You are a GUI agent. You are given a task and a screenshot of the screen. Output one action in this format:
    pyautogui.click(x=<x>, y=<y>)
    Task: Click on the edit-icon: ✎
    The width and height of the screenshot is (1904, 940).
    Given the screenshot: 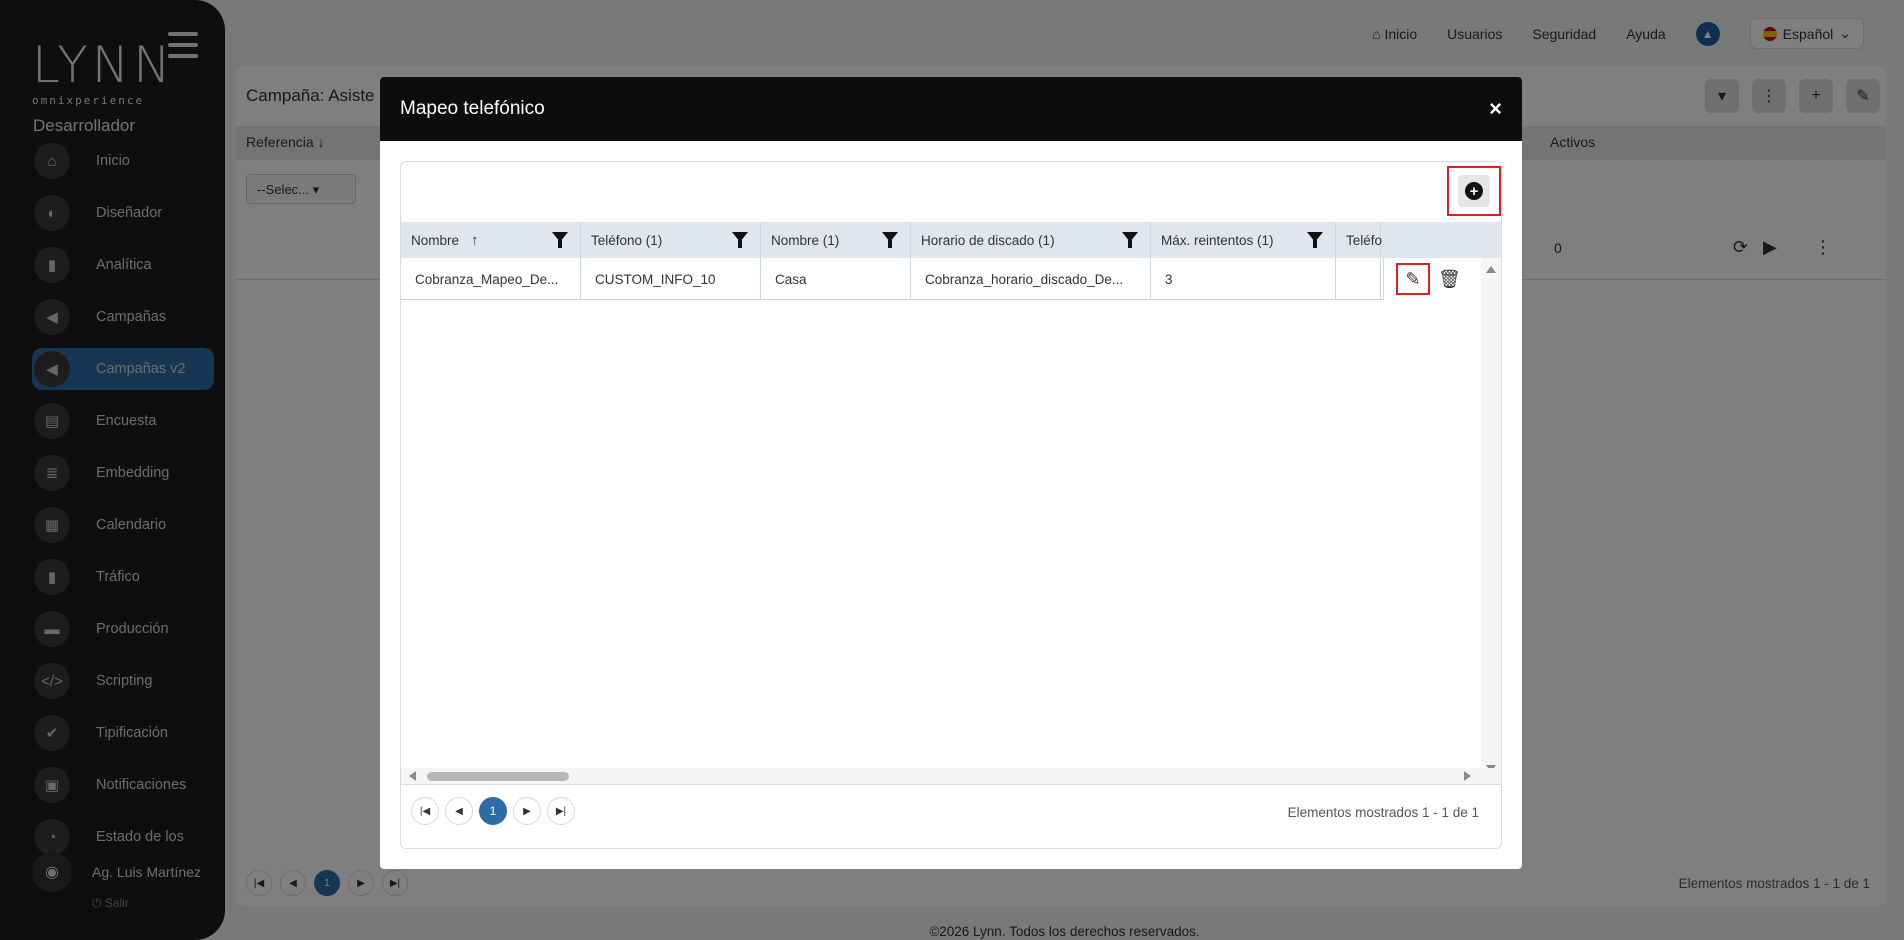 What is the action you would take?
    pyautogui.click(x=1413, y=279)
    